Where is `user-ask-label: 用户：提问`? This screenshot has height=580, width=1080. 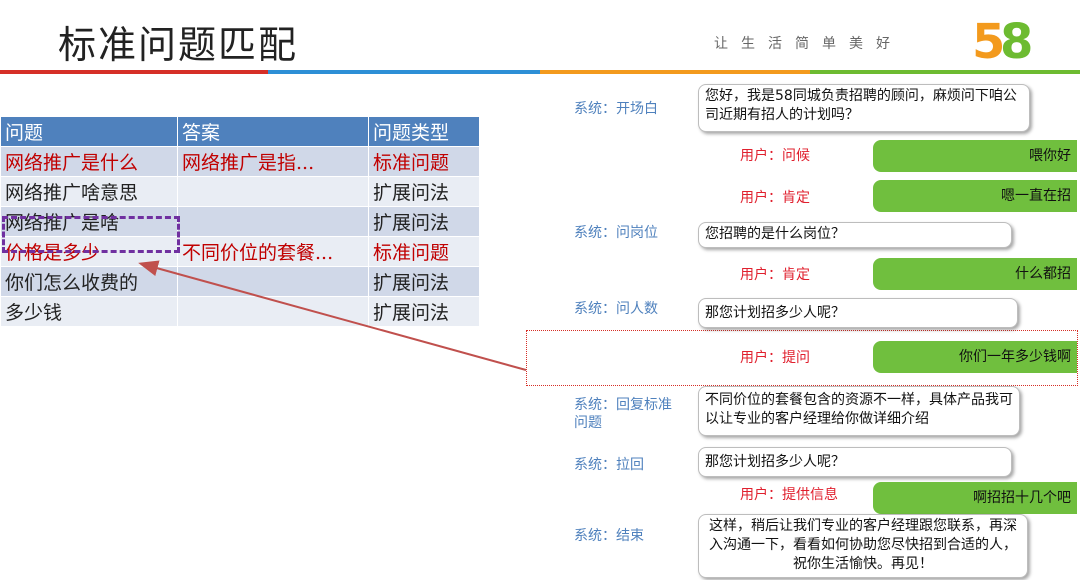 user-ask-label: 用户：提问 is located at coordinates (775, 358).